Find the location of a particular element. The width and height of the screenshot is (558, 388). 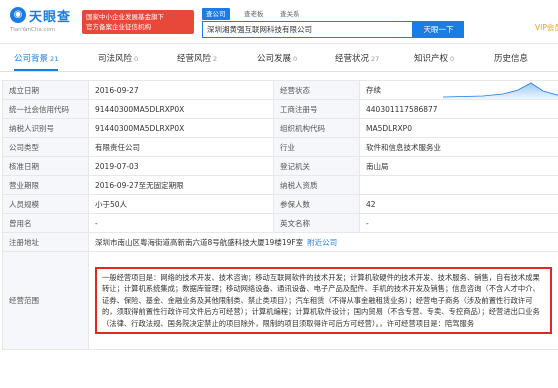

row-label: 经营状态 is located at coordinates (316, 90).